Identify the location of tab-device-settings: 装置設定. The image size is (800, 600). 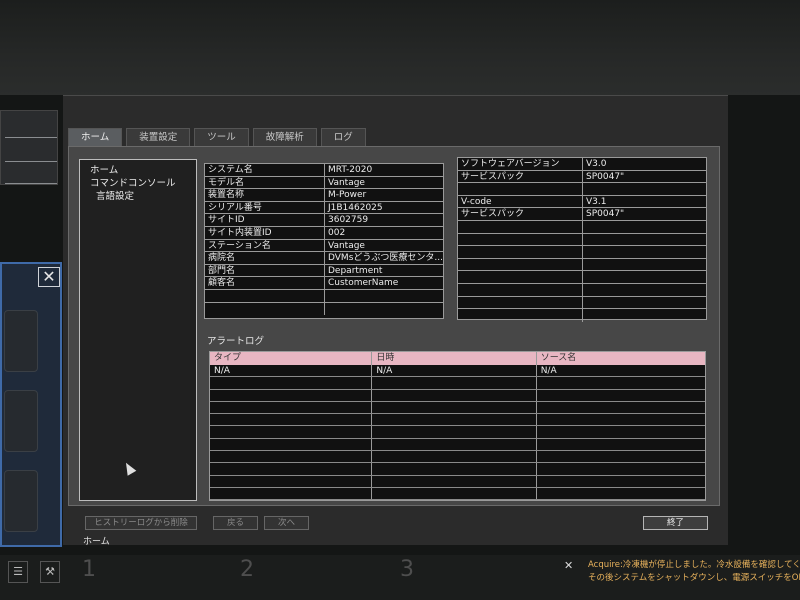
(158, 137).